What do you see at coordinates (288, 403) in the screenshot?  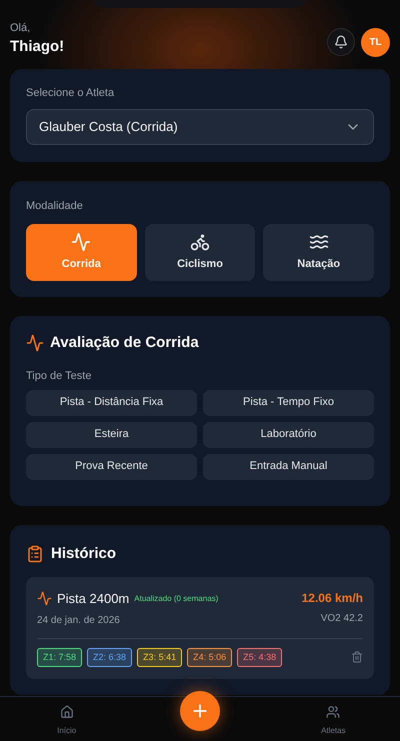 I see `test-type-button: Pista - Tempo Fixo` at bounding box center [288, 403].